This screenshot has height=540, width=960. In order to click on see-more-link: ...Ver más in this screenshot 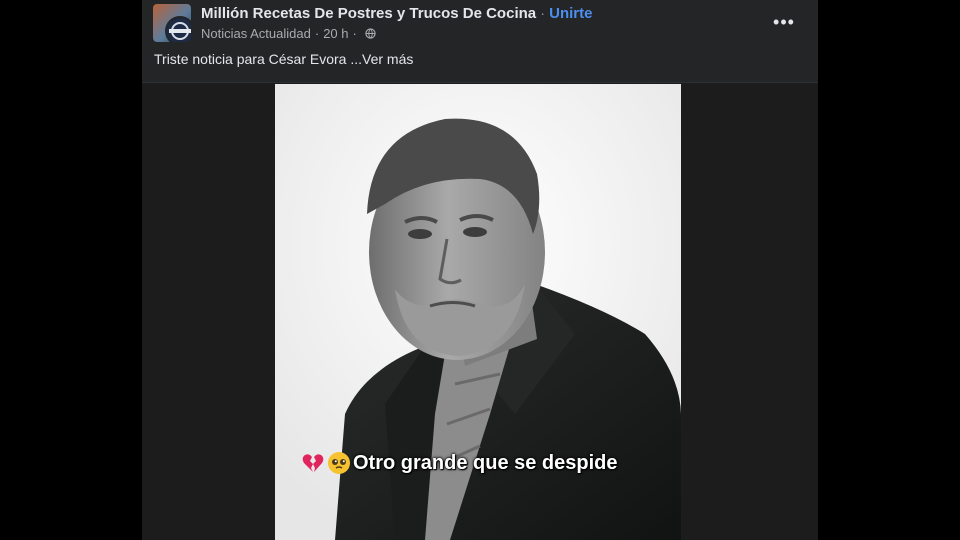, I will do `click(381, 59)`.